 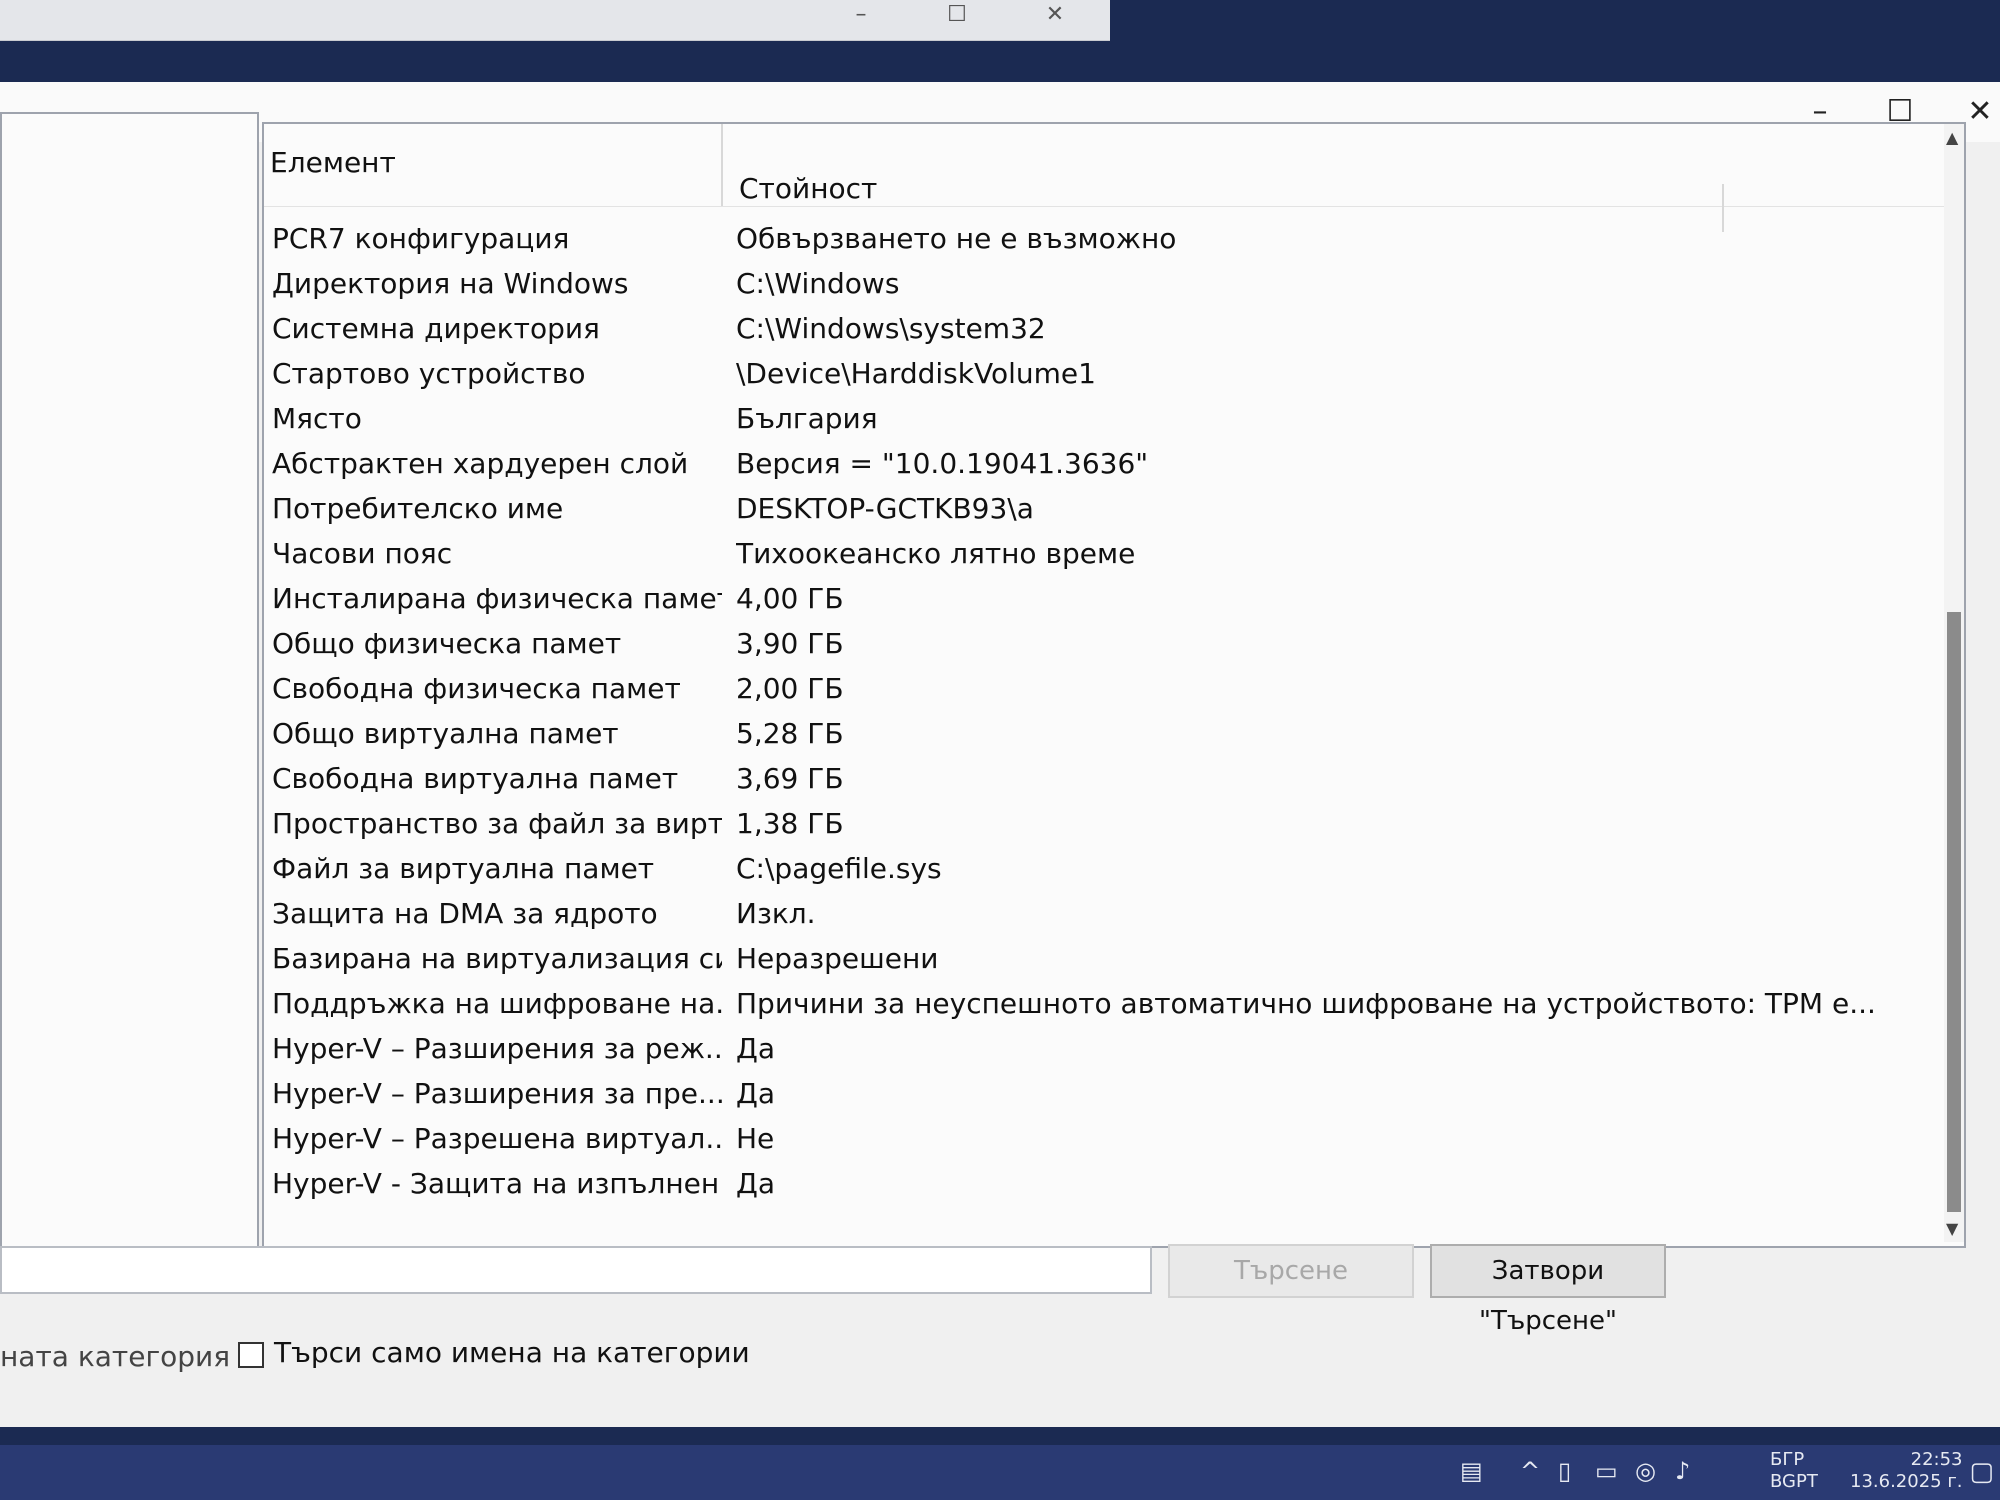 I want to click on list-row: Място България, so click(x=1104, y=418).